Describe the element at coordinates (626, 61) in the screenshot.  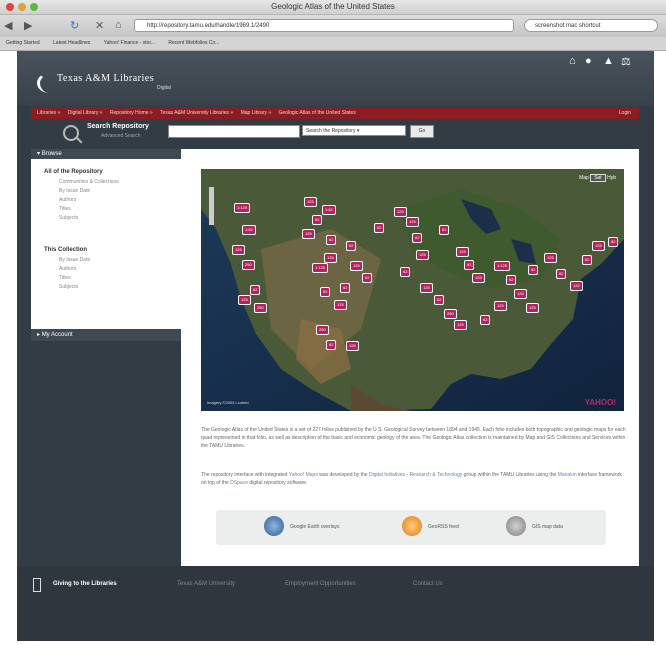
I see `scales-icon: ⚖` at that location.